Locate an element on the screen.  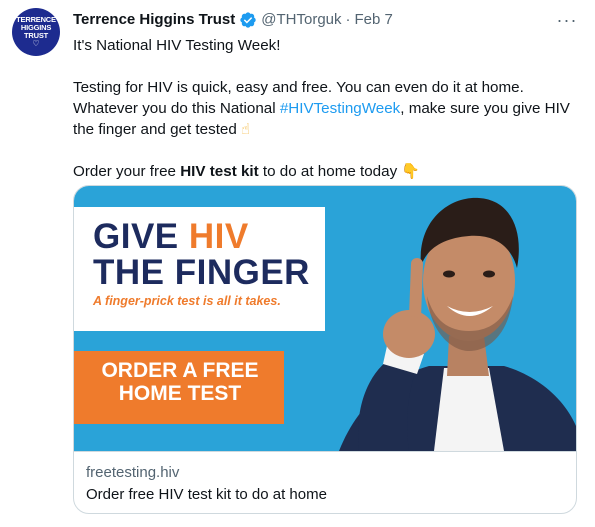
tweet-line-1: It's National HIV Testing Week! is located at coordinates (177, 45).